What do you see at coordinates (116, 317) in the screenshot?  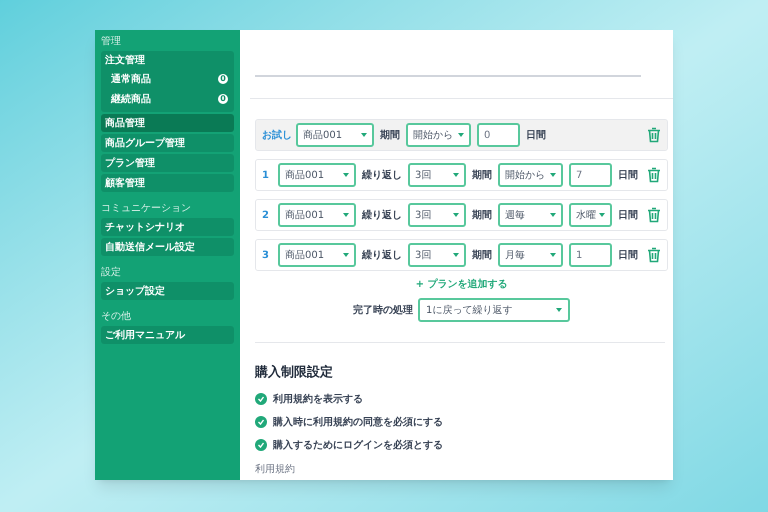 I see `section-heading: その他` at bounding box center [116, 317].